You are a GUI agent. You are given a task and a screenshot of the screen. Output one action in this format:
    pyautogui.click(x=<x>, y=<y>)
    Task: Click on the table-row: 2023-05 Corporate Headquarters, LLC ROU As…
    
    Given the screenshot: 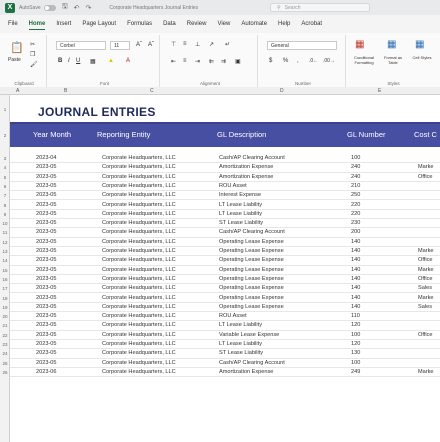 What is the action you would take?
    pyautogui.click(x=225, y=187)
    